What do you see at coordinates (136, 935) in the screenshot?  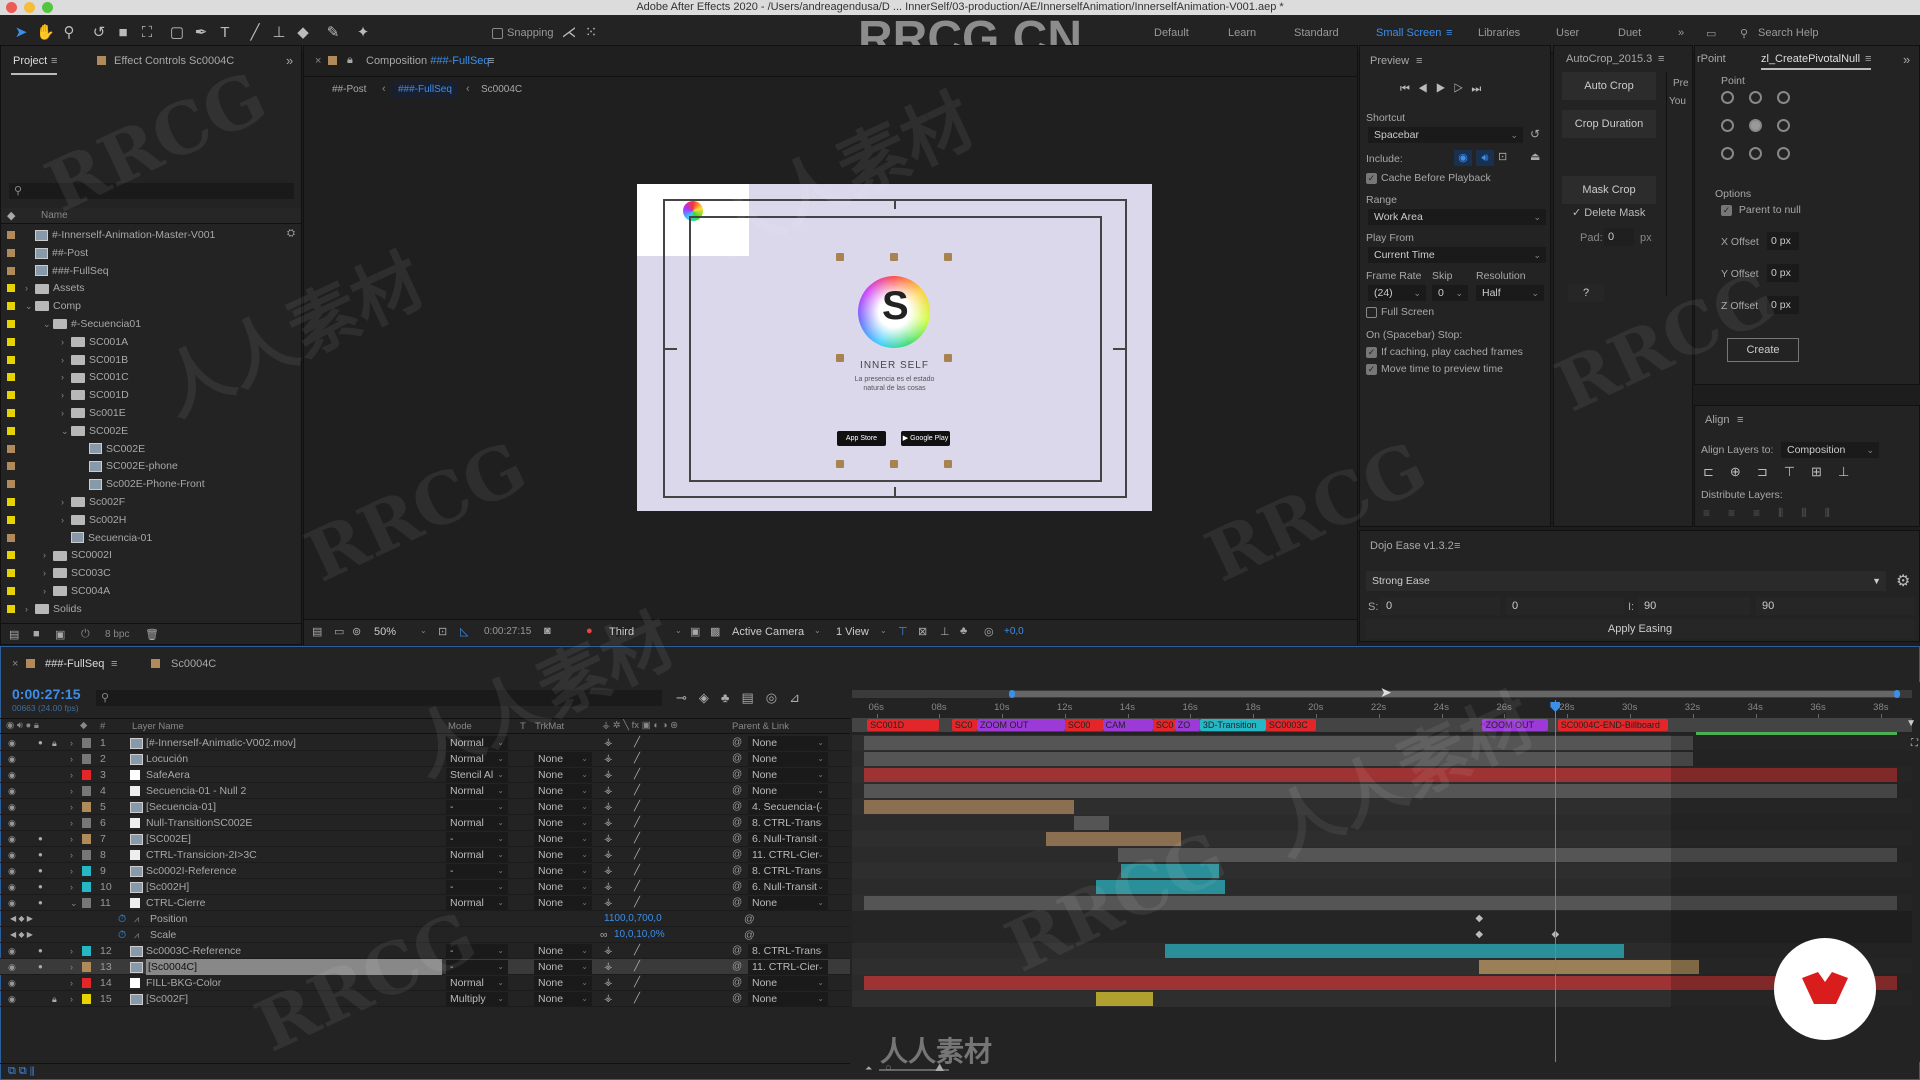 I see `graph-icon: ⩘` at bounding box center [136, 935].